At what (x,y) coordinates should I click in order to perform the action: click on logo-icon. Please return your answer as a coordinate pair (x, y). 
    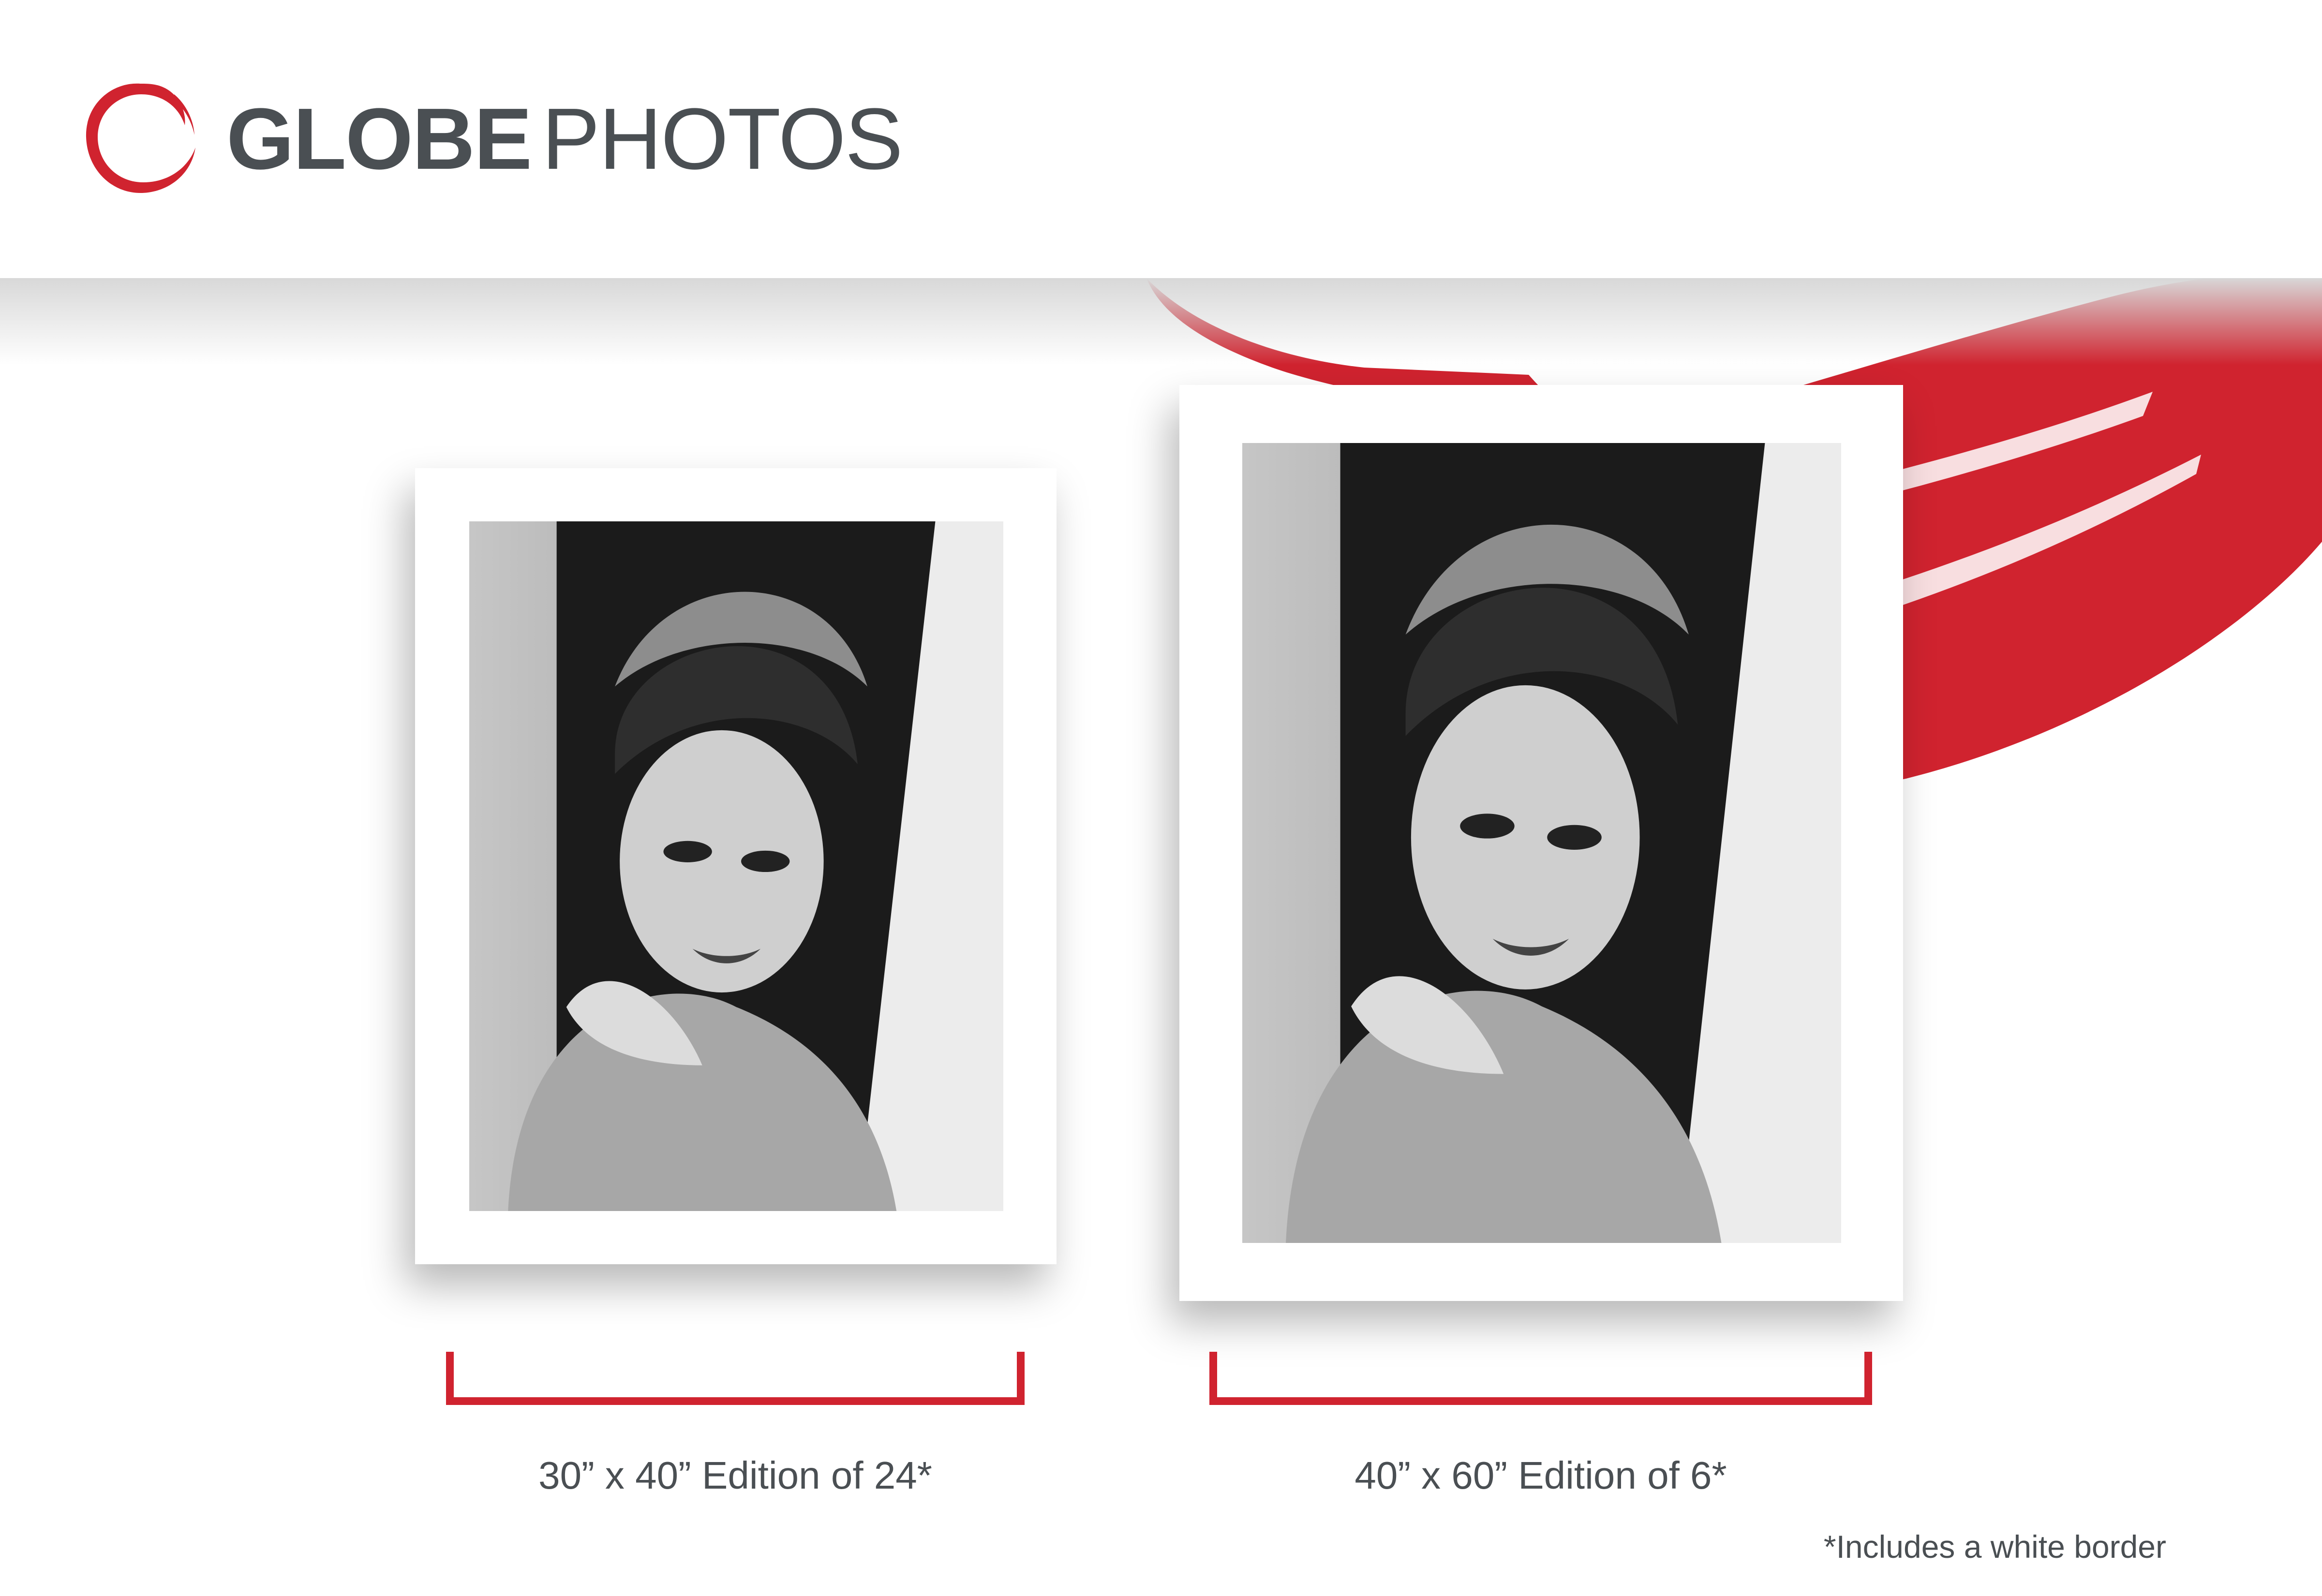
    Looking at the image, I should click on (140, 138).